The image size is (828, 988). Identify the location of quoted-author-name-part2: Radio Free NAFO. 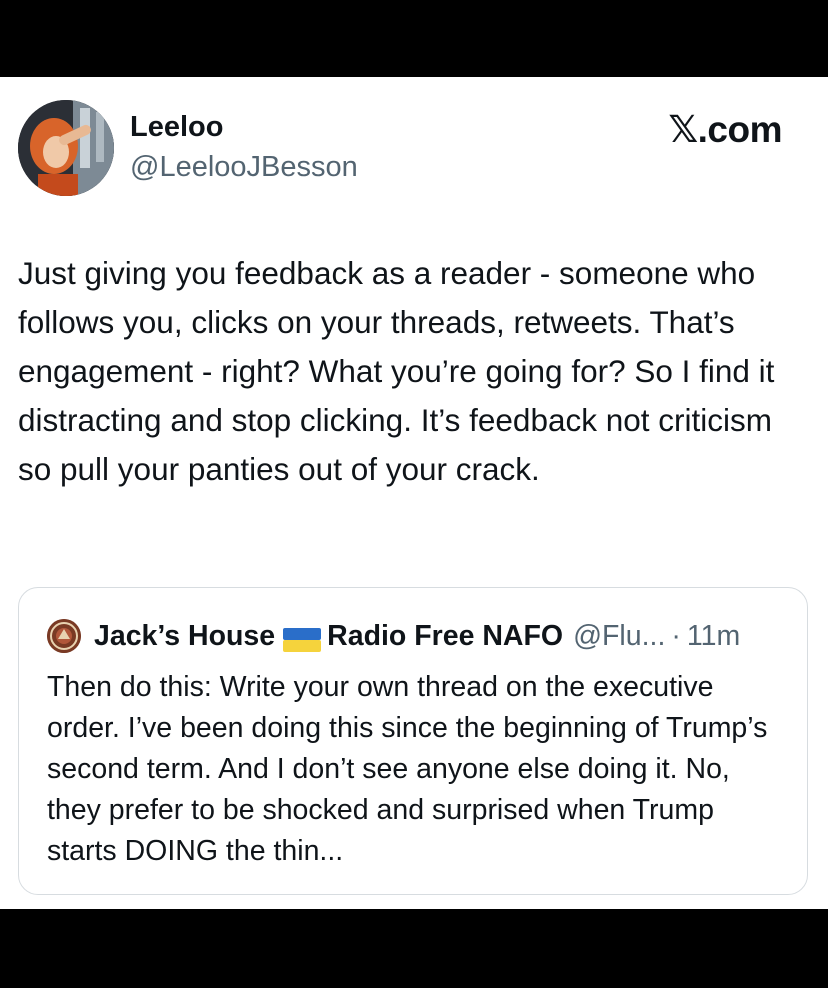
(445, 636).